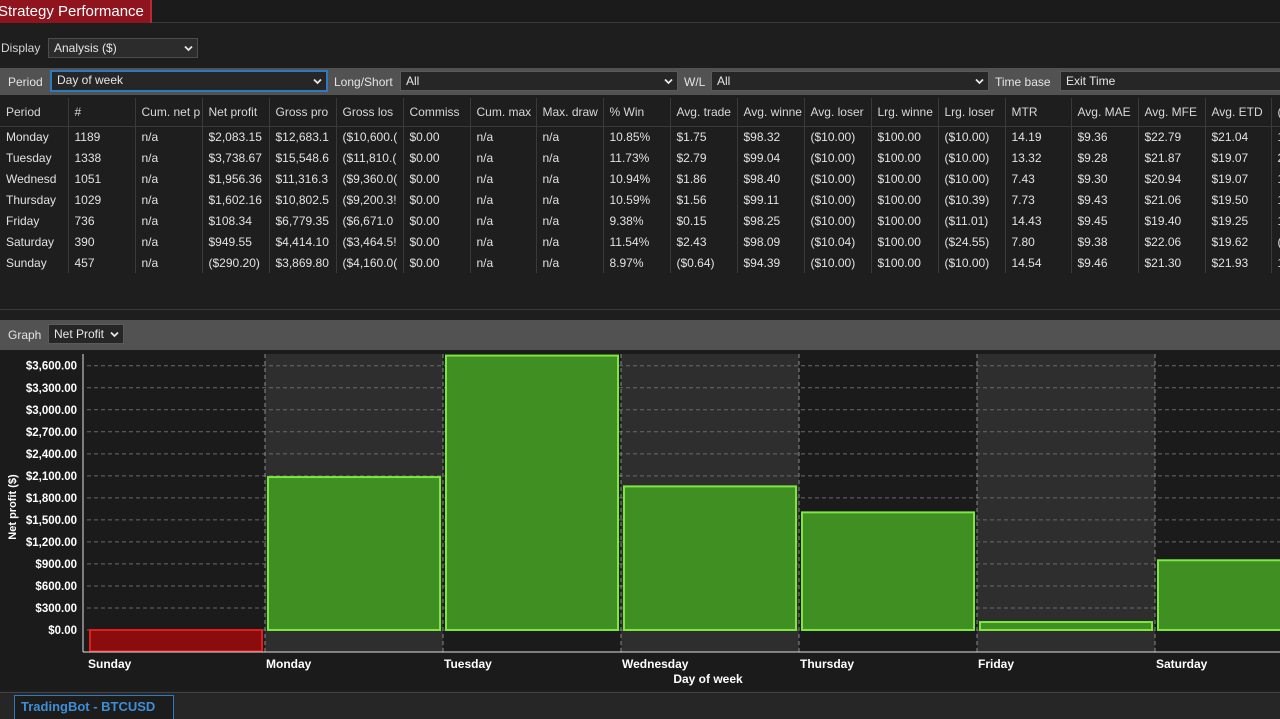  I want to click on chart-bar-sunday, so click(176, 640).